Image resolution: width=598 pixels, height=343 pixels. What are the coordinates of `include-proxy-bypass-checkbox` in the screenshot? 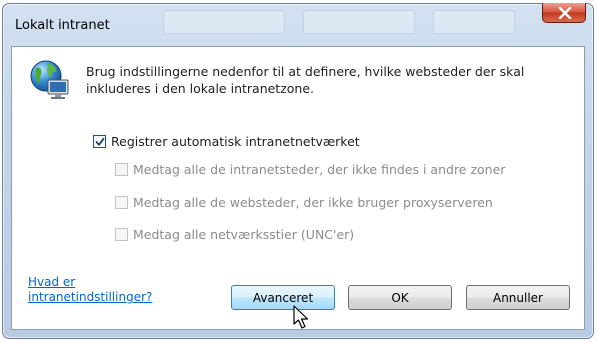 It's located at (121, 202).